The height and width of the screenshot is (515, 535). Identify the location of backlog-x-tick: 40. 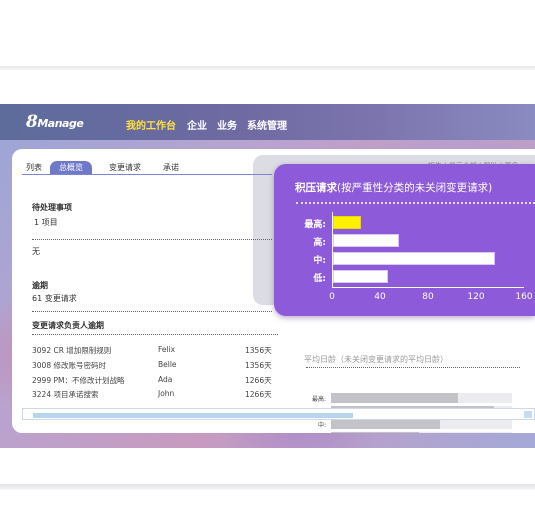
(380, 297).